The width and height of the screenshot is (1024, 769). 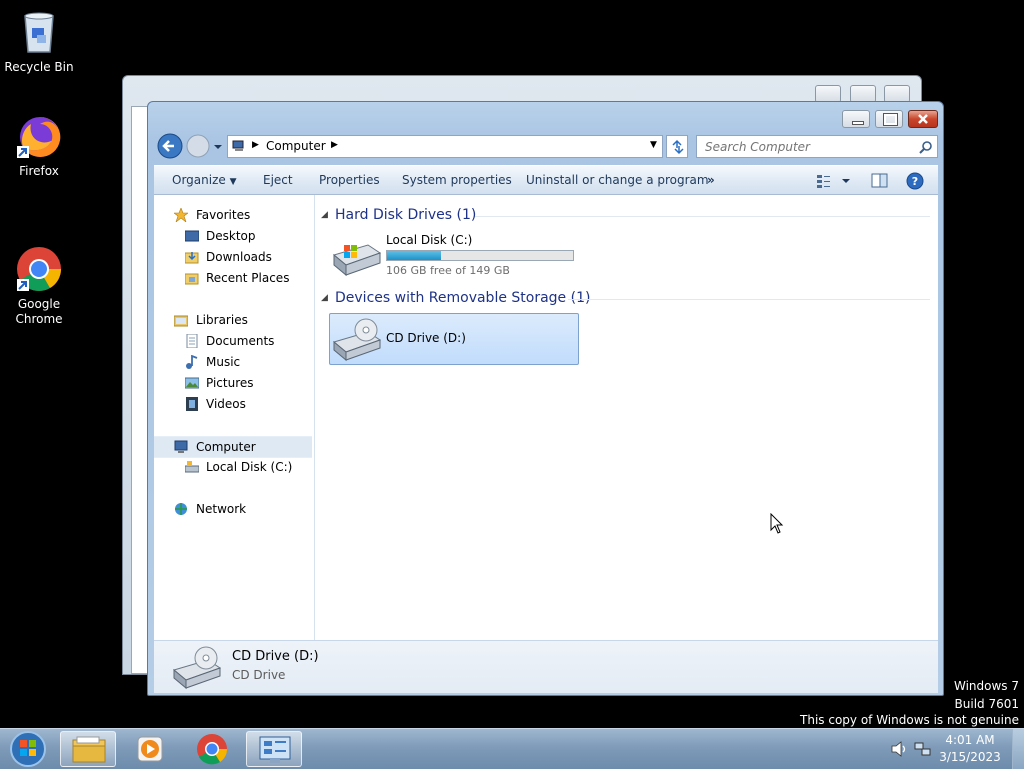 What do you see at coordinates (405, 215) in the screenshot?
I see `group-header-hard-disk: Hard Disk Drives (1)` at bounding box center [405, 215].